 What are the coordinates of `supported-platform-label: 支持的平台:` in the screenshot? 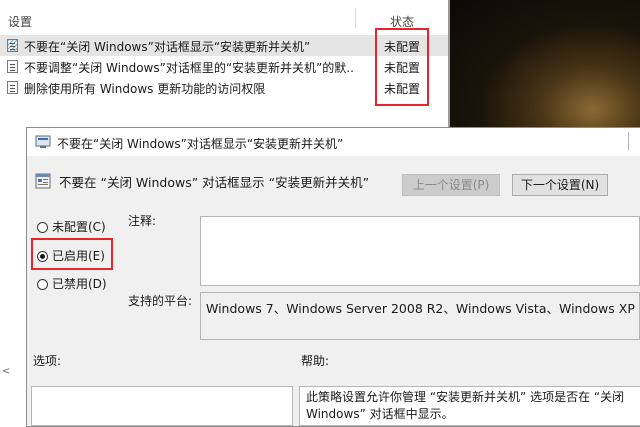 It's located at (160, 301).